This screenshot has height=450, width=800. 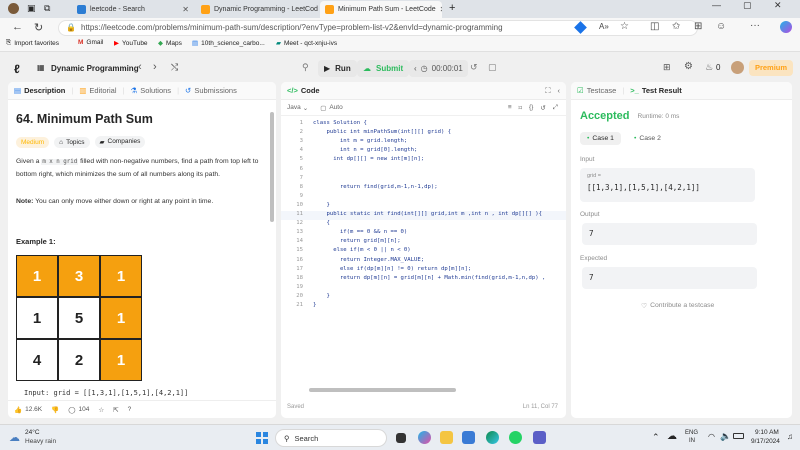 I want to click on auto-mode-toggle: ▢ Auto, so click(x=331, y=108).